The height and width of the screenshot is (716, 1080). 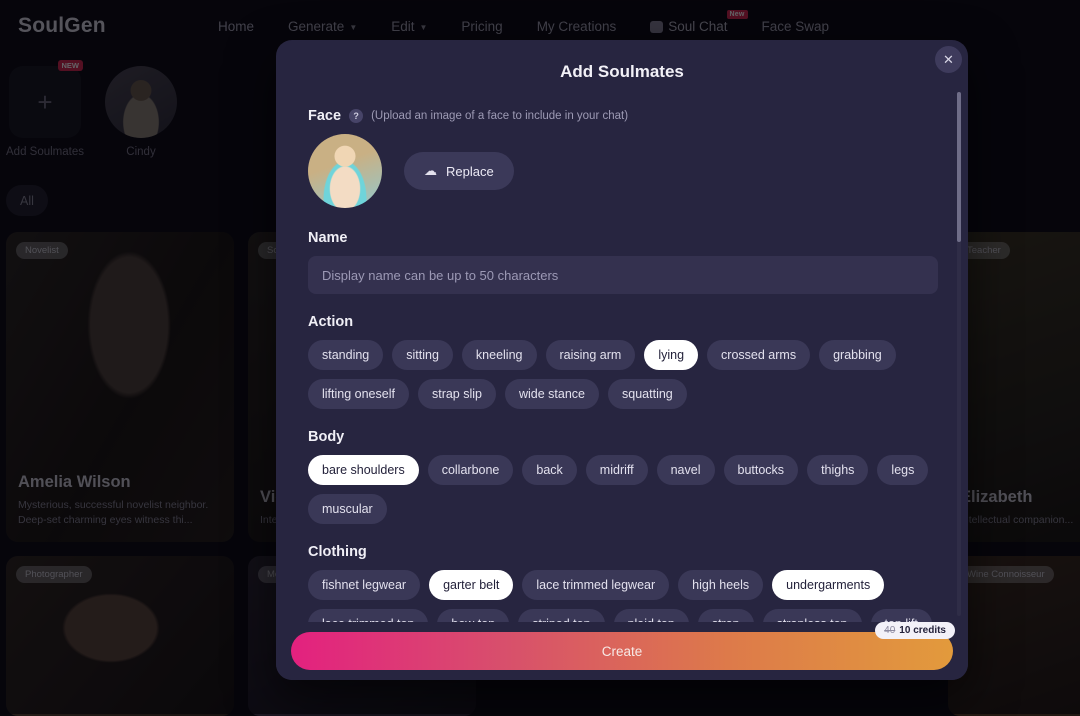 I want to click on chip-lace-trimmed-top: lace trimmed top, so click(x=368, y=615).